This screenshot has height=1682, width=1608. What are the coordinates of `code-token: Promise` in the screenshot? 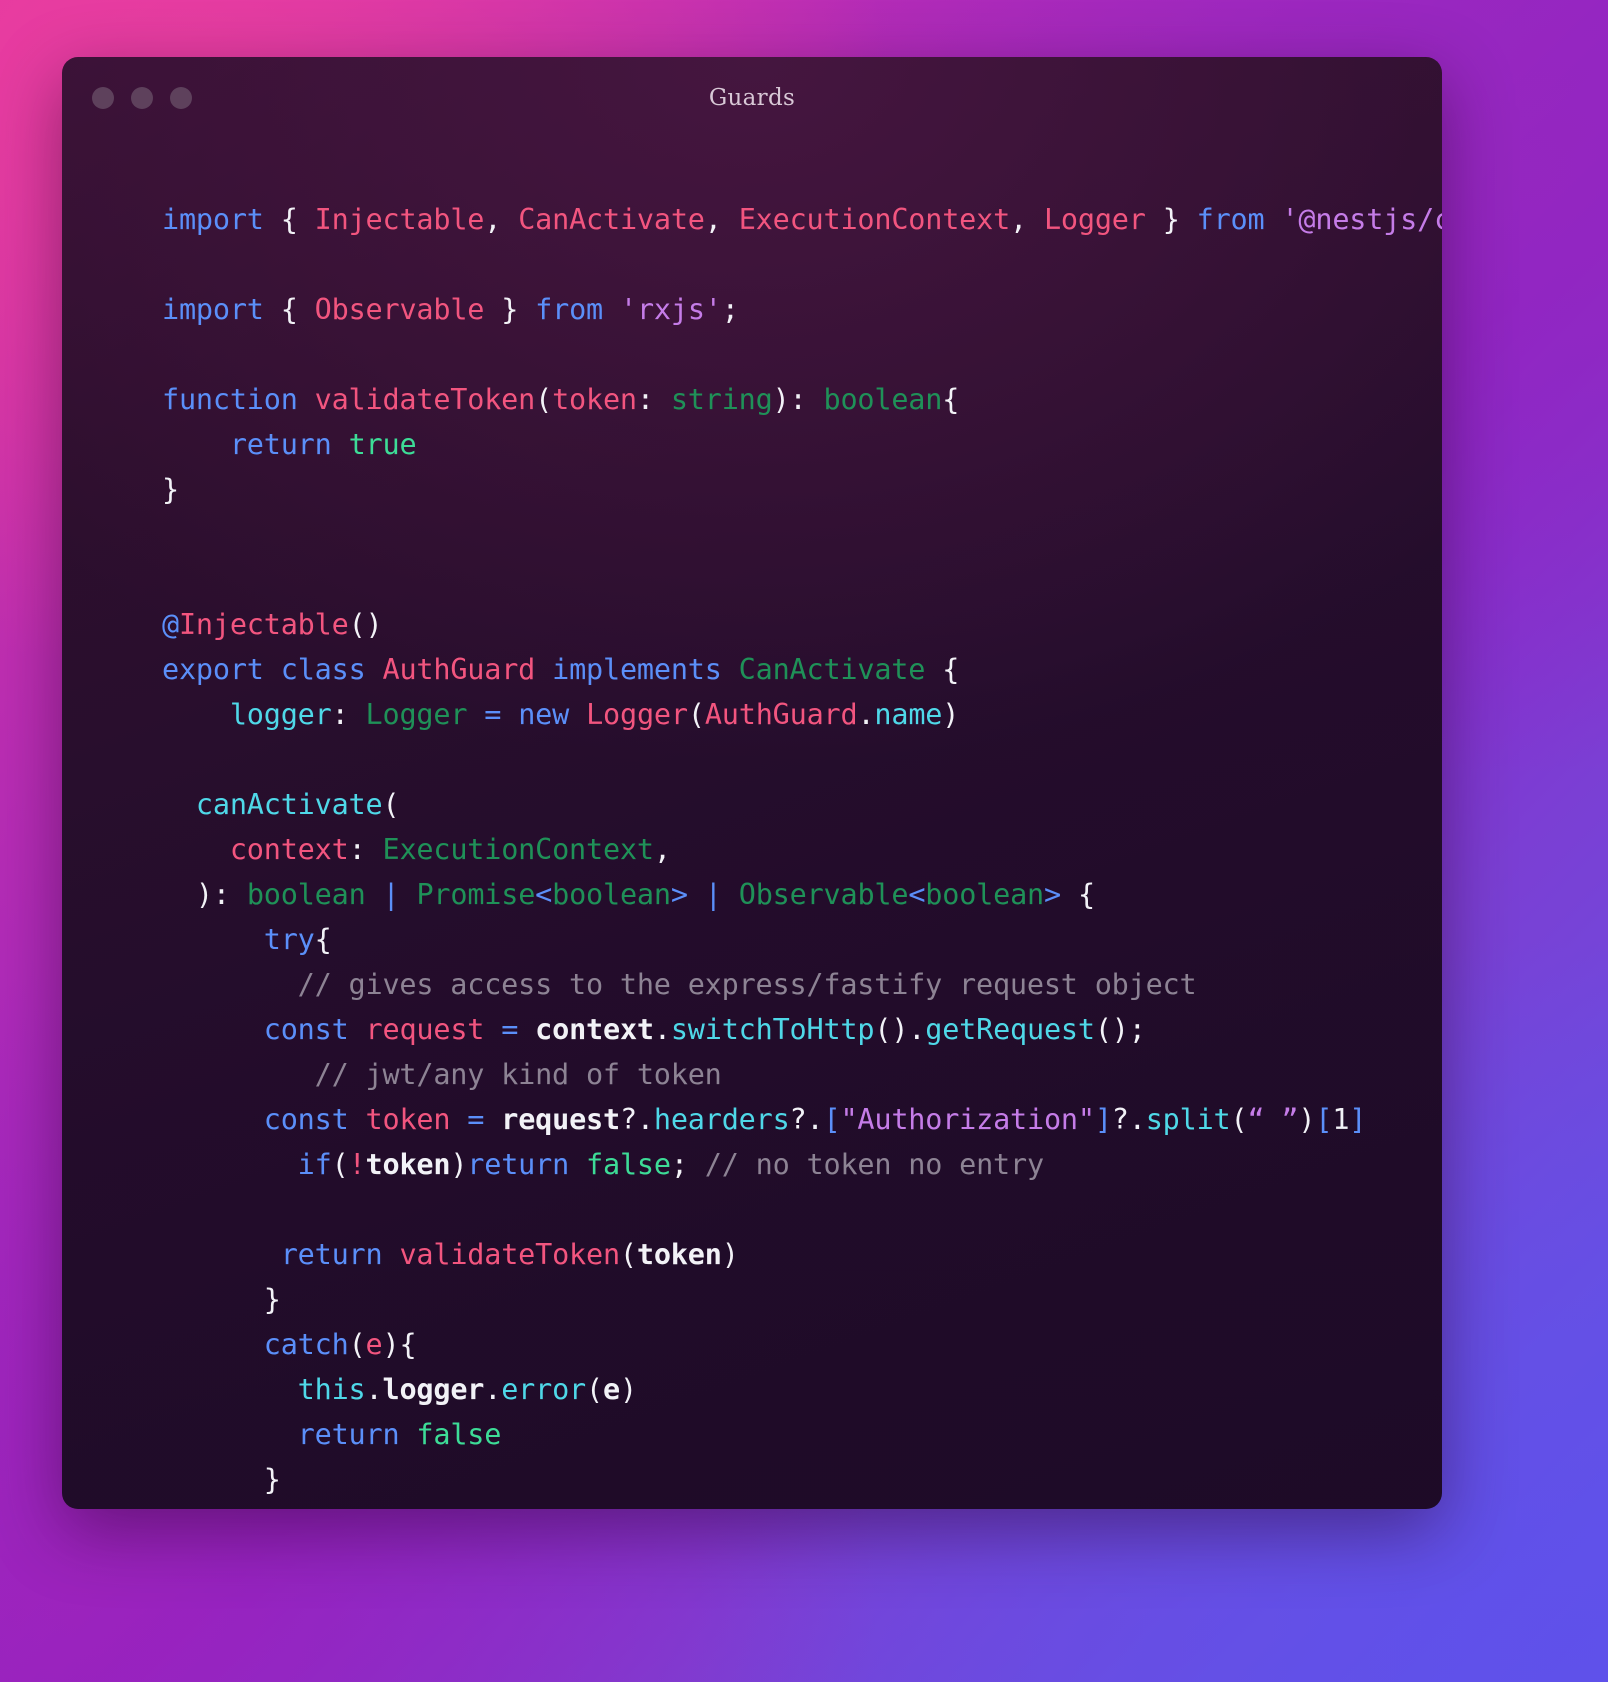 It's located at (476, 894).